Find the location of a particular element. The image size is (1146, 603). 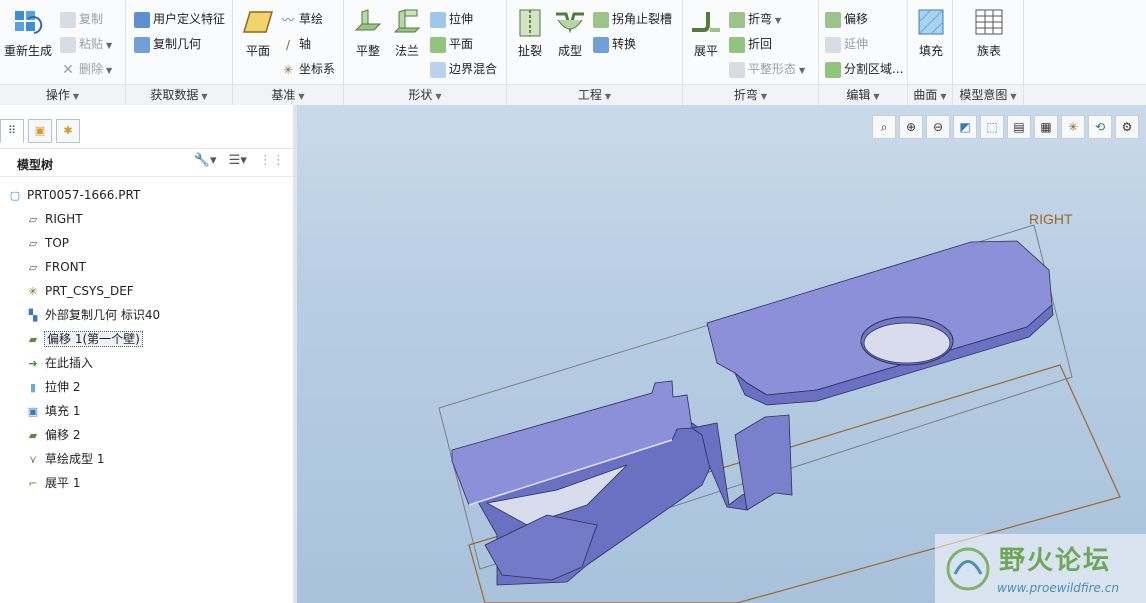

tree-item-top: ▱ TOP is located at coordinates (47, 243).